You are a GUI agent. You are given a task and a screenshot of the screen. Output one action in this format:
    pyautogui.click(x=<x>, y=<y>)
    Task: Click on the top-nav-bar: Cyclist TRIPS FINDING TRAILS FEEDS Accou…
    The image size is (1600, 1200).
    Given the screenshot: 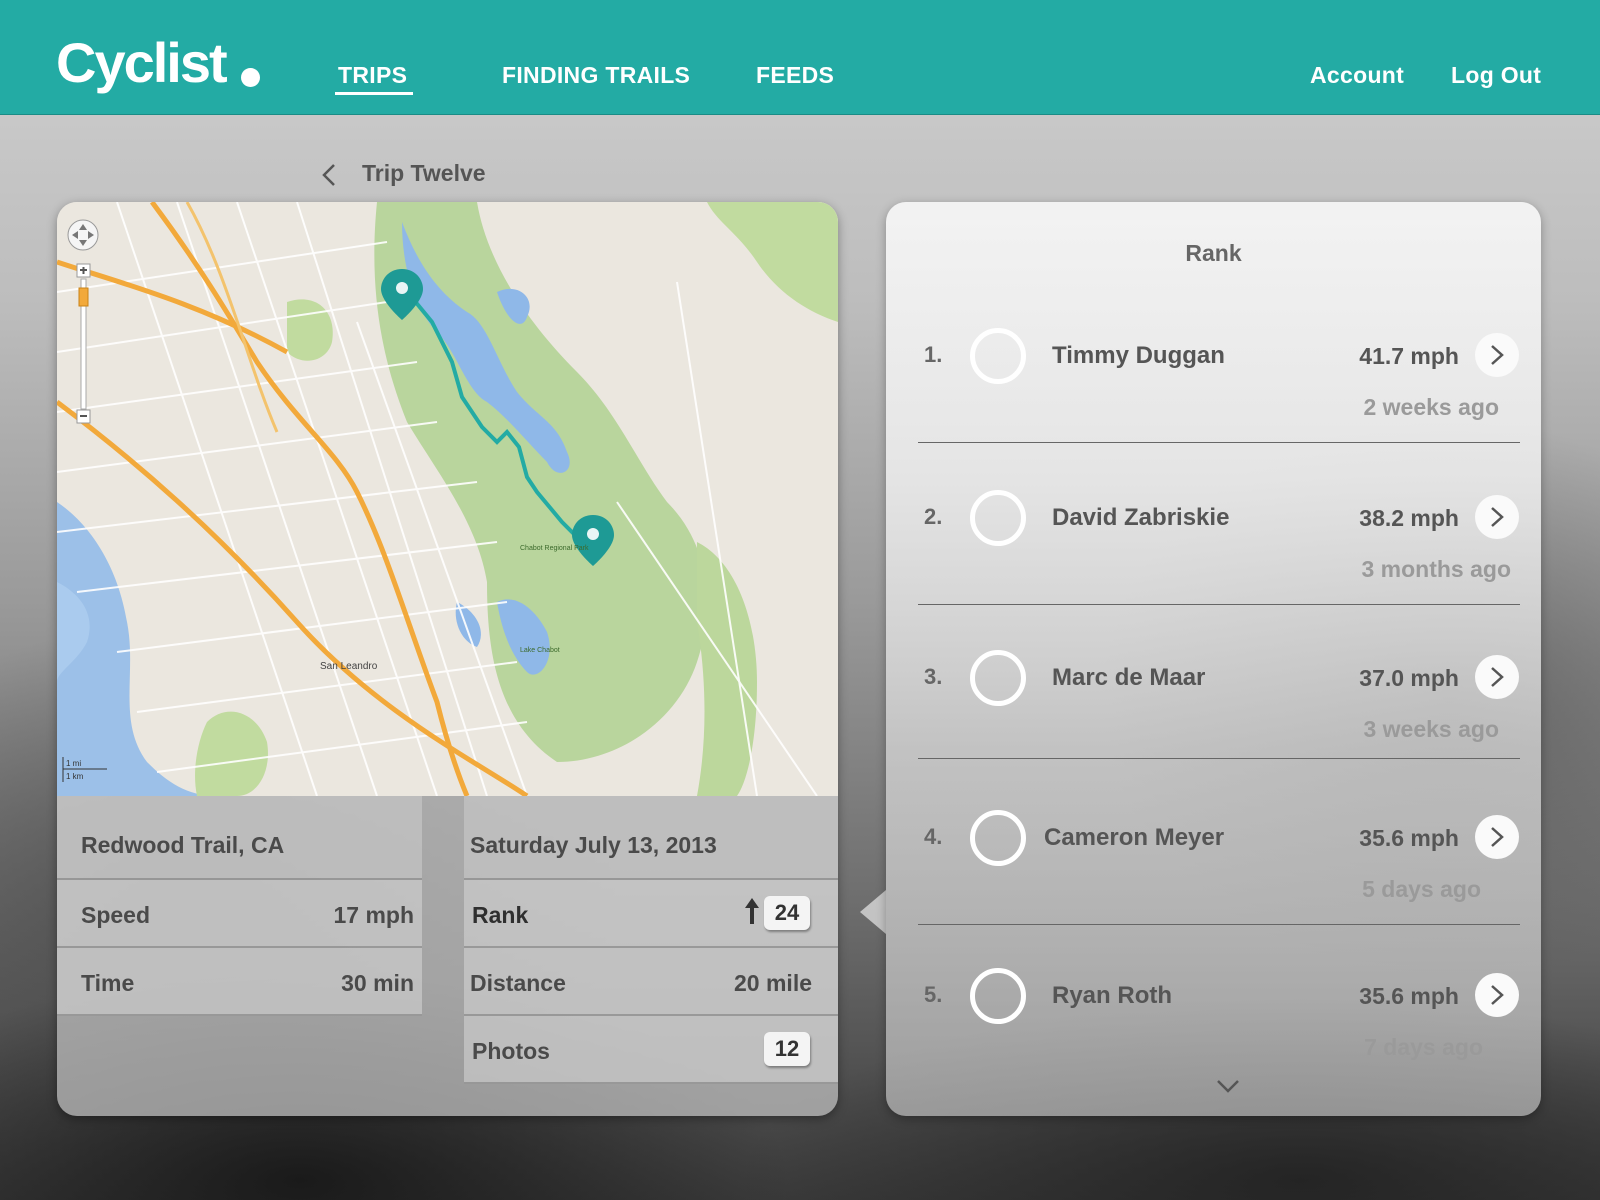 What is the action you would take?
    pyautogui.click(x=800, y=57)
    